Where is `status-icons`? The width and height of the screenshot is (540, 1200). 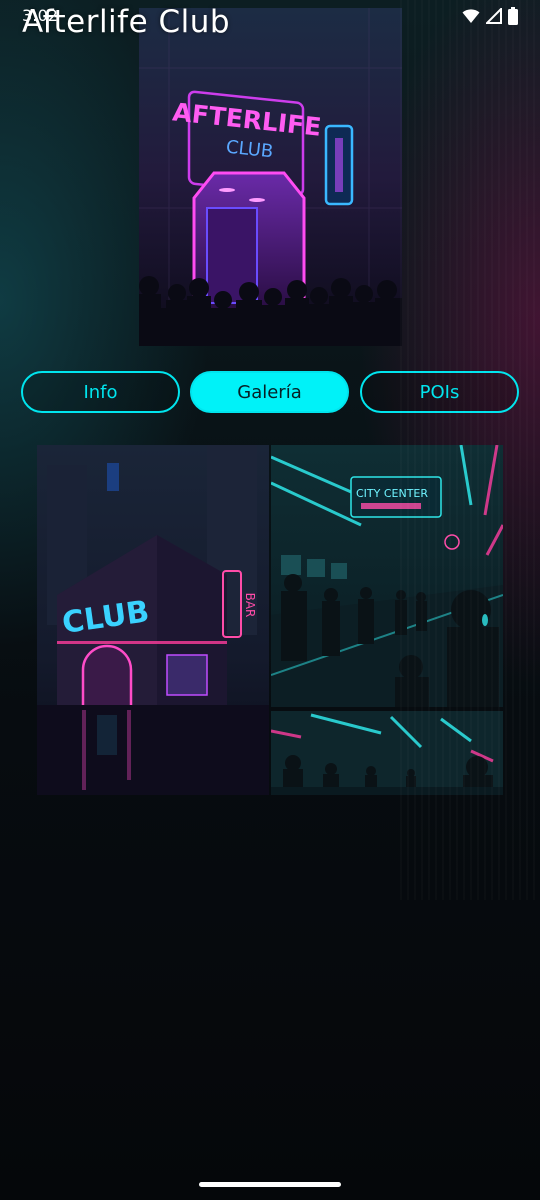
status-icons is located at coordinates (490, 16).